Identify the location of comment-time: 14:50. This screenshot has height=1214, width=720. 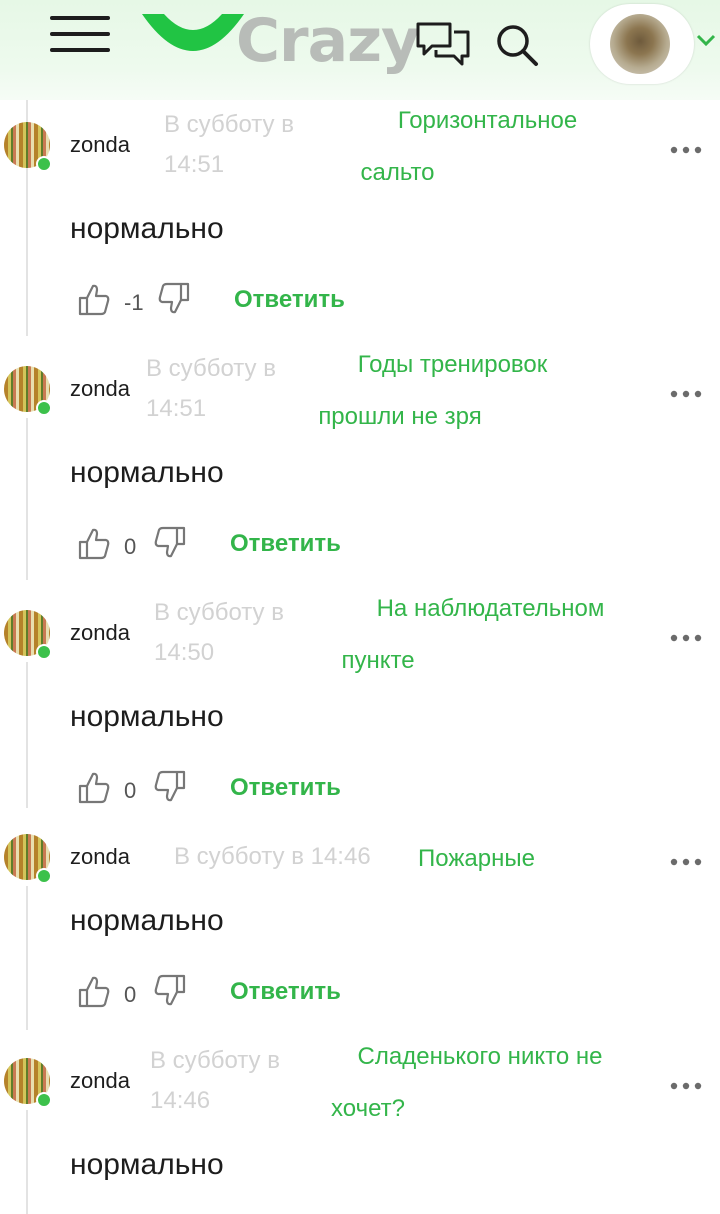
(184, 652).